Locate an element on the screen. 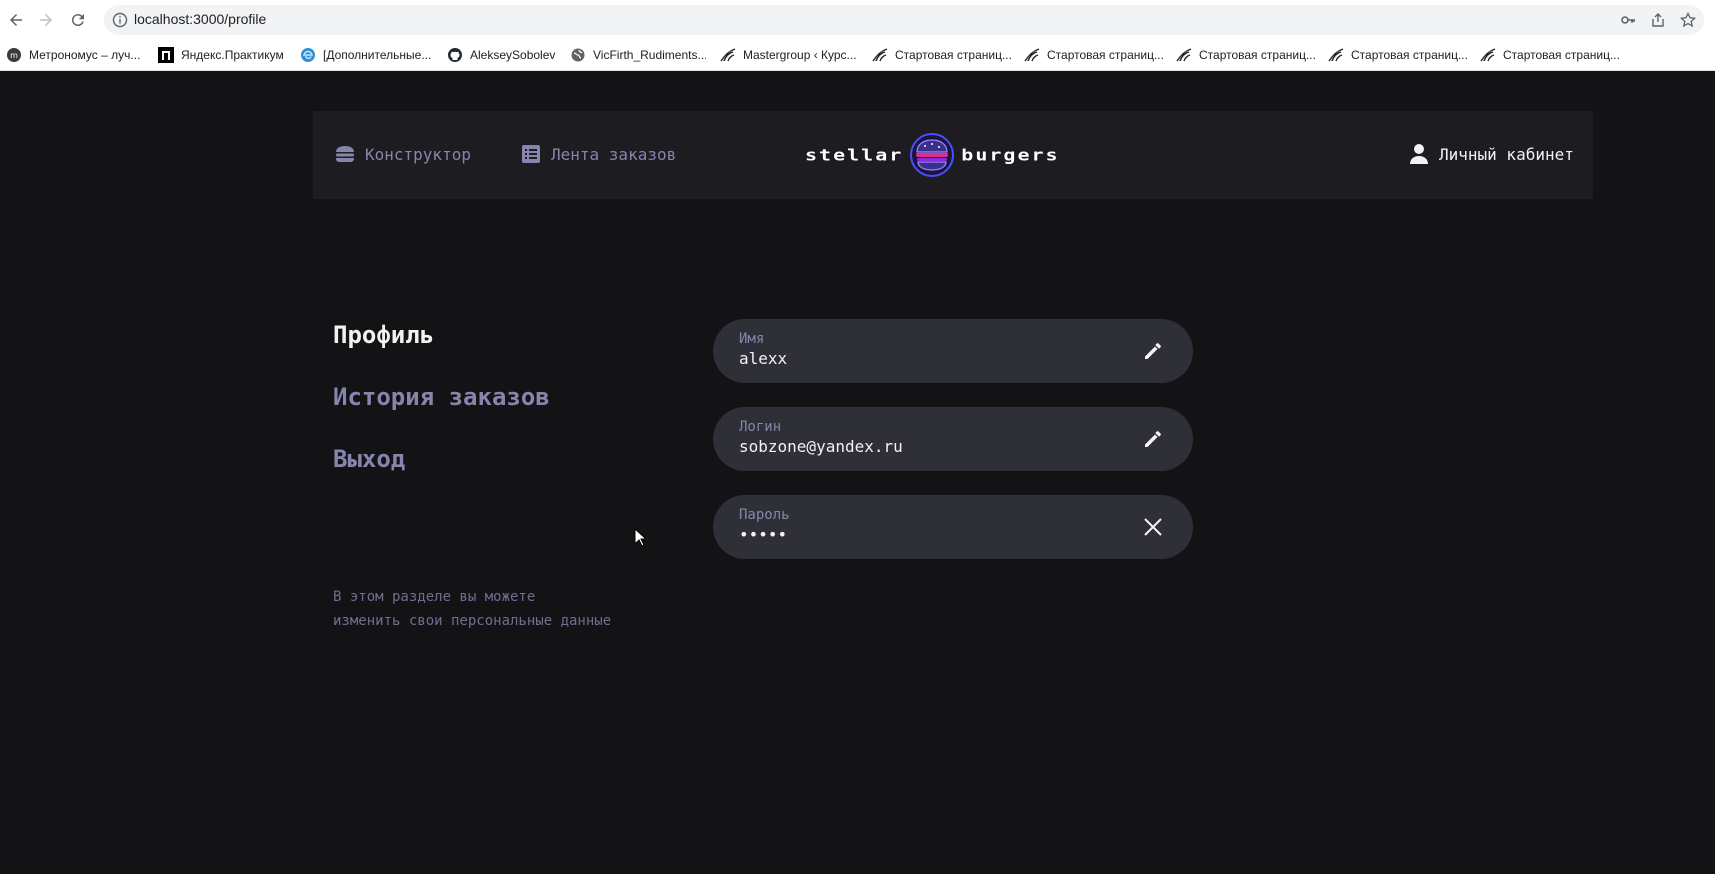  burger-logo-icon is located at coordinates (932, 155).